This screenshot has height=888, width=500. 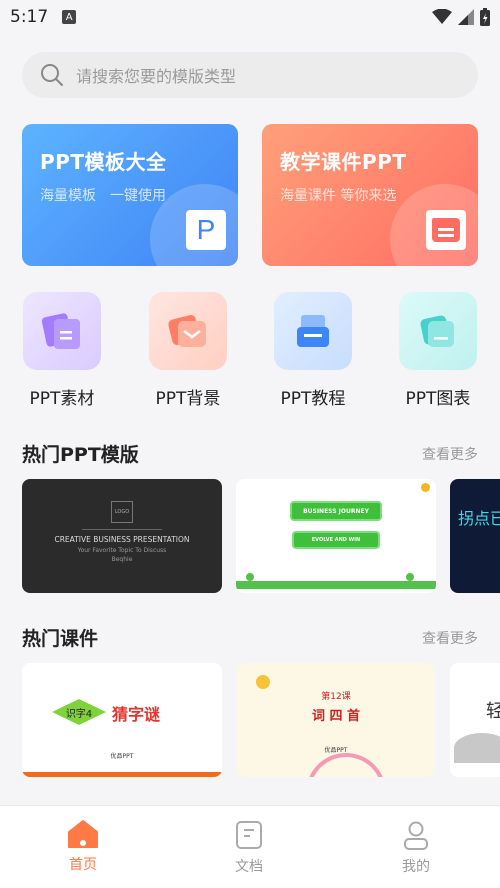 What do you see at coordinates (263, 682) in the screenshot?
I see `sun-icon` at bounding box center [263, 682].